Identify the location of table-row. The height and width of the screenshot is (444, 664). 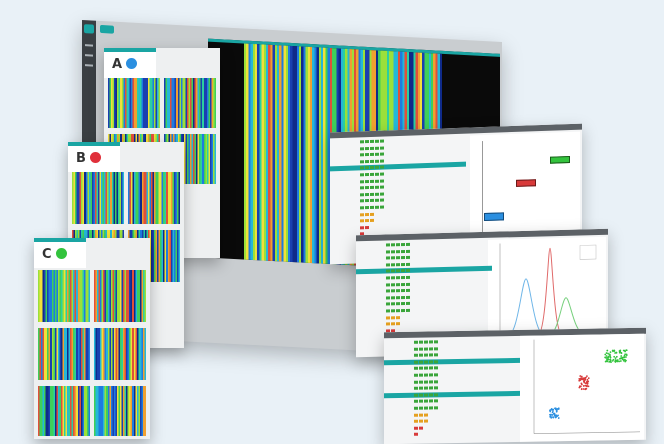
(452, 433).